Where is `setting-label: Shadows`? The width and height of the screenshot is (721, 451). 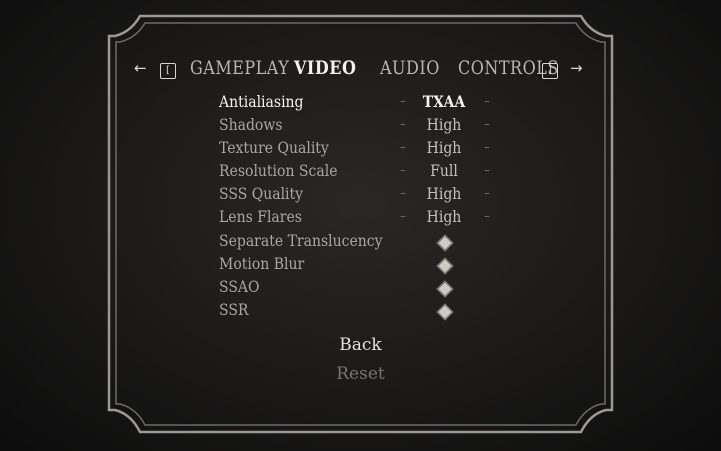 setting-label: Shadows is located at coordinates (251, 126).